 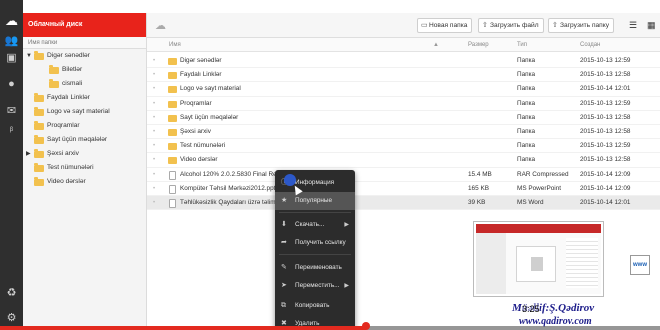 I want to click on new-folder-button: ▭Новая папка, so click(x=445, y=25).